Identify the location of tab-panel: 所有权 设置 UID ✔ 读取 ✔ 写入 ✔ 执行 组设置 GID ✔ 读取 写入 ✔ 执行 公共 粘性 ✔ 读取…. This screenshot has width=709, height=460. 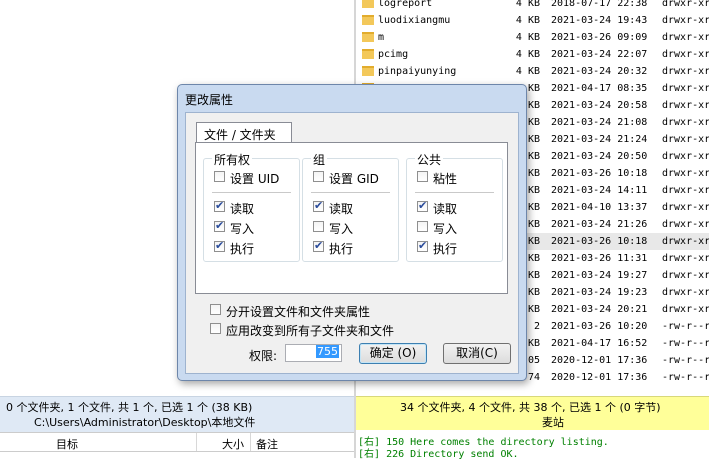
(351, 218).